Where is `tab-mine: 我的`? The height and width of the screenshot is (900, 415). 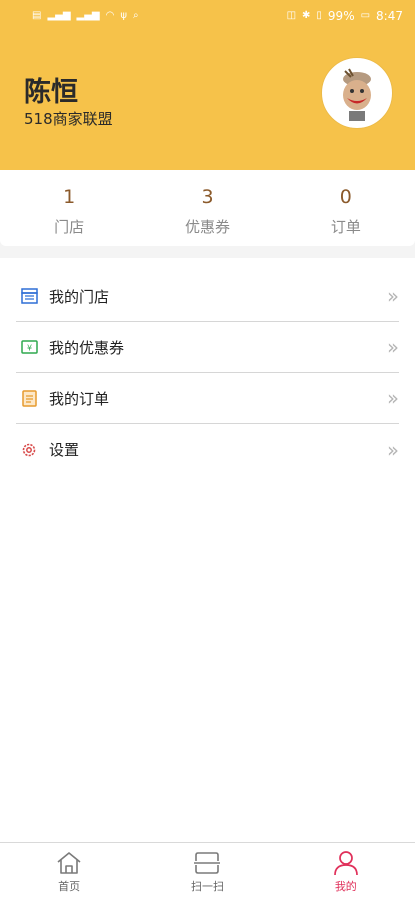
tab-mine: 我的 is located at coordinates (346, 871).